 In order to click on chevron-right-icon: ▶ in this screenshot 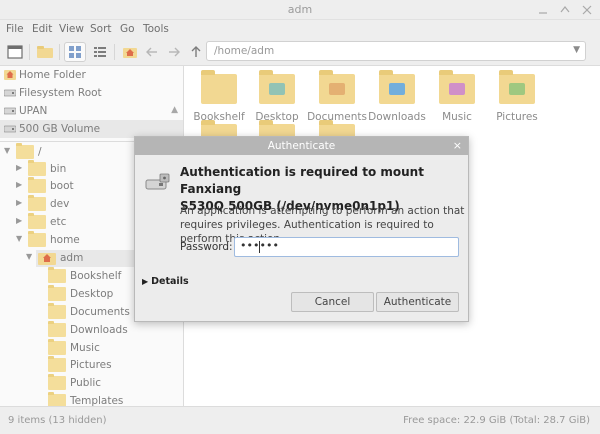, I will do `click(145, 281)`.